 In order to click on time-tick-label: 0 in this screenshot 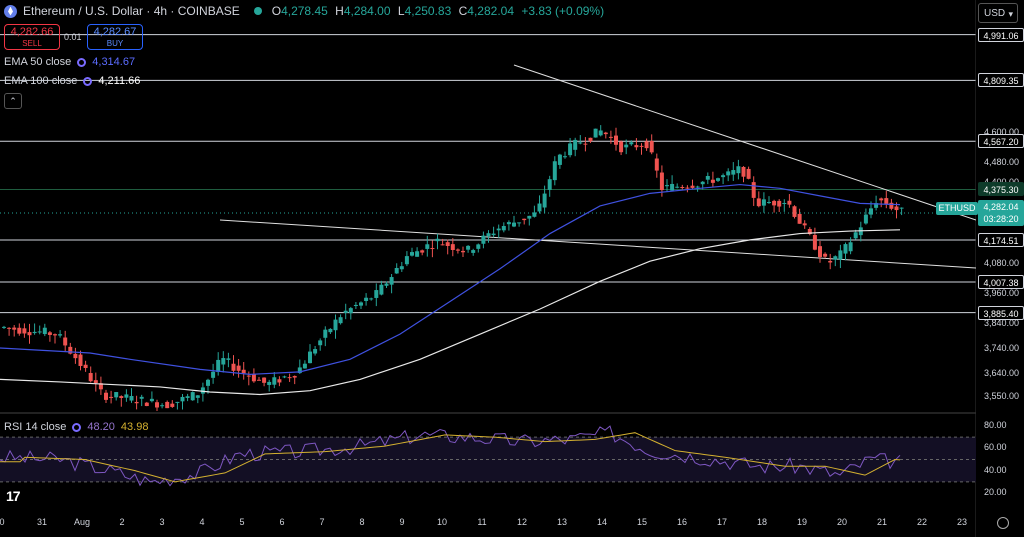, I will do `click(2, 522)`.